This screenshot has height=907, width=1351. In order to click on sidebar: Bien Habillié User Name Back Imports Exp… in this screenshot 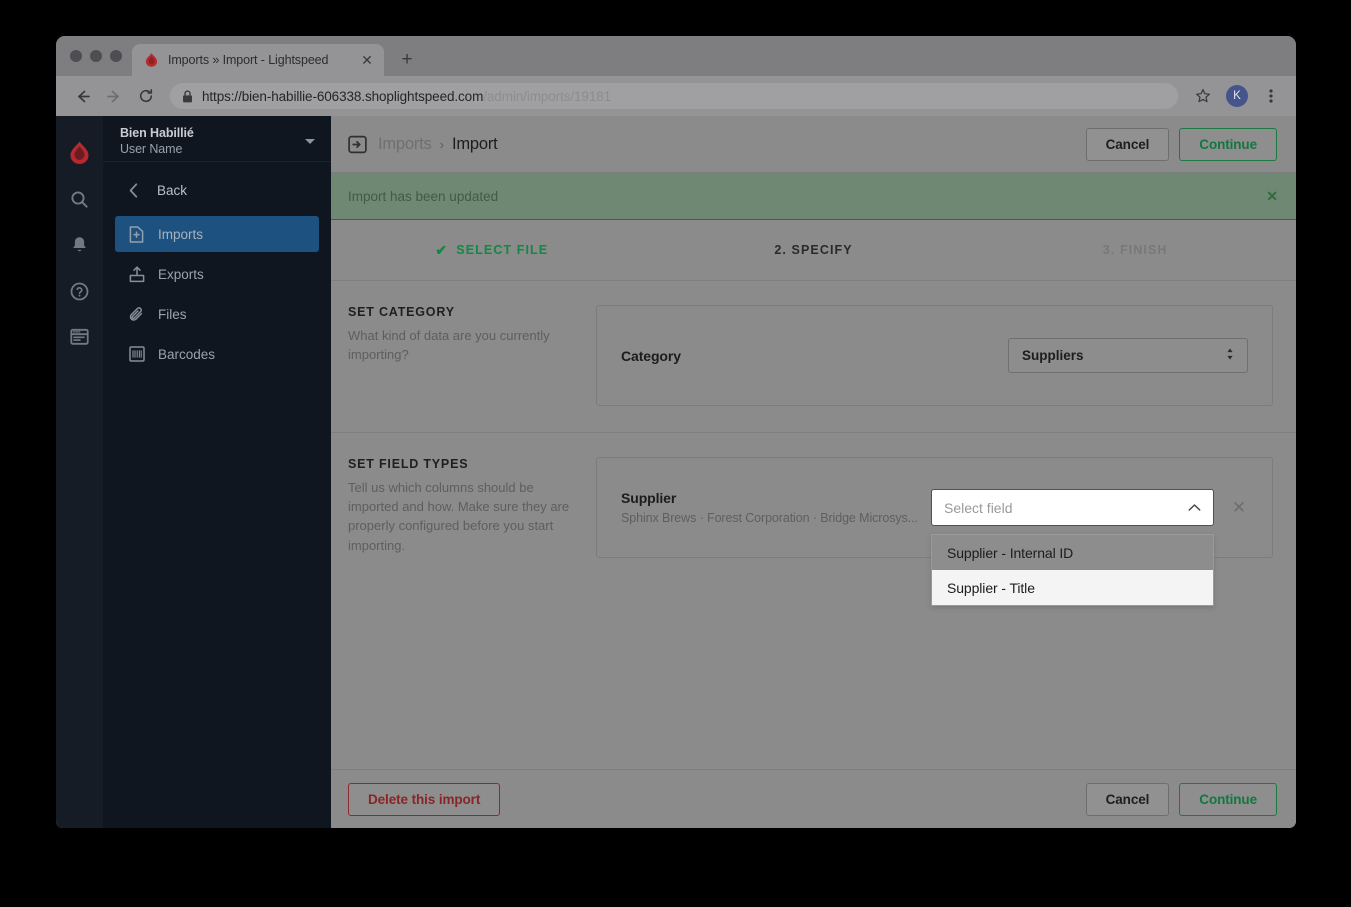, I will do `click(217, 472)`.